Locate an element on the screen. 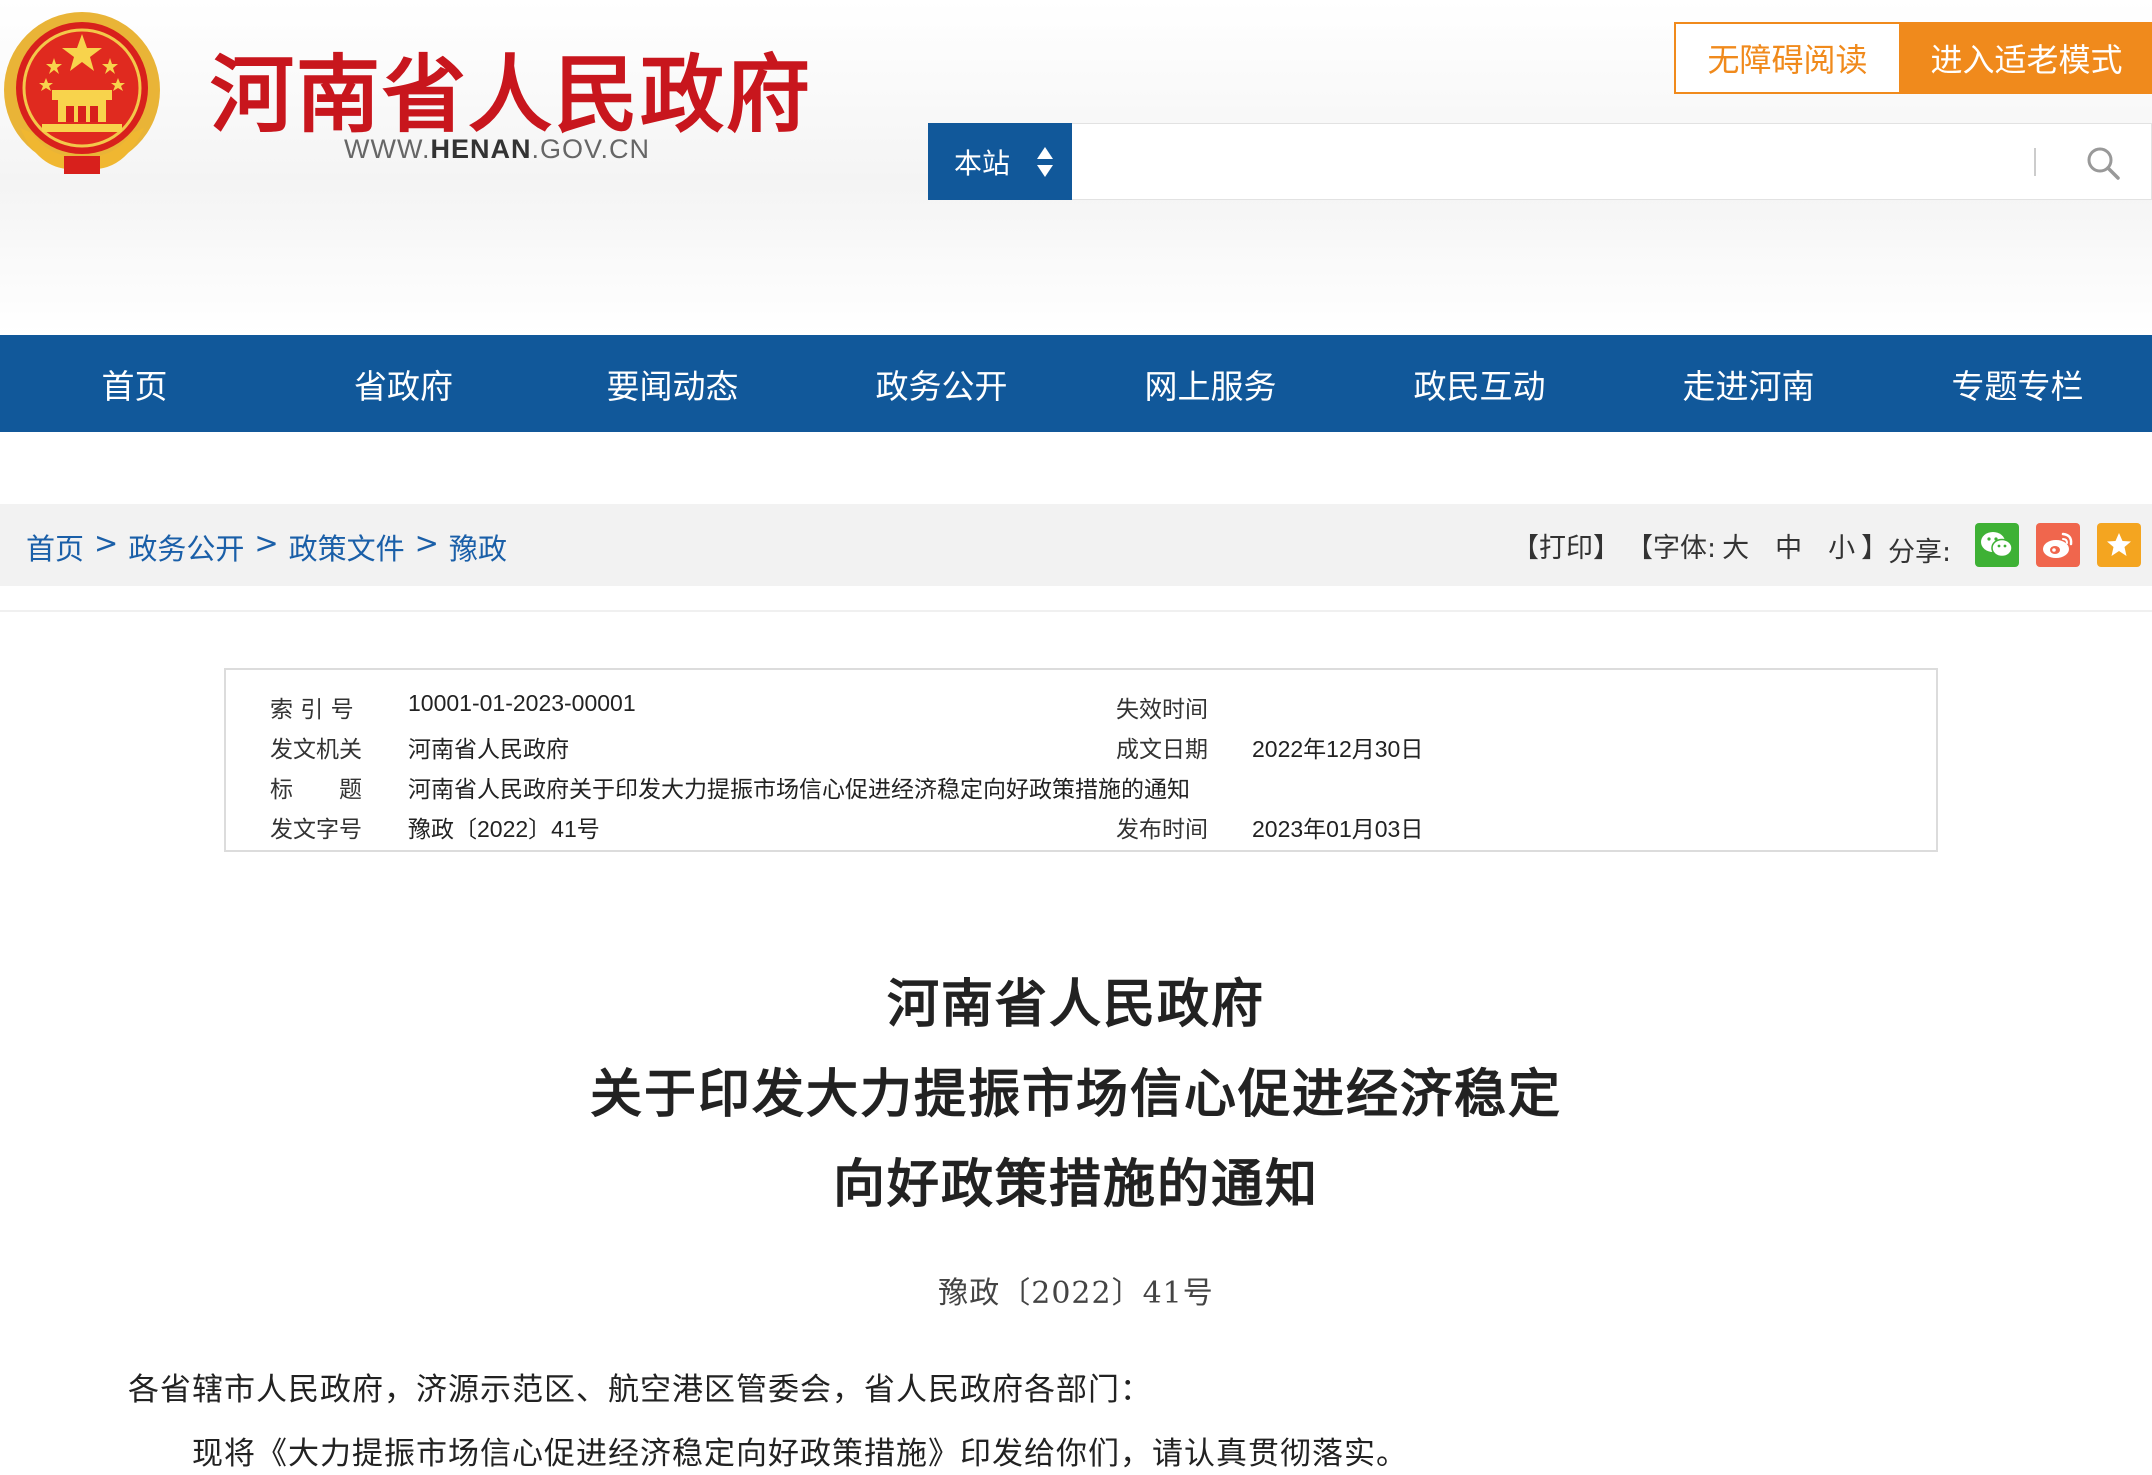 The image size is (2152, 1475). nav-item-interaction: 政民互动 is located at coordinates (1479, 383).